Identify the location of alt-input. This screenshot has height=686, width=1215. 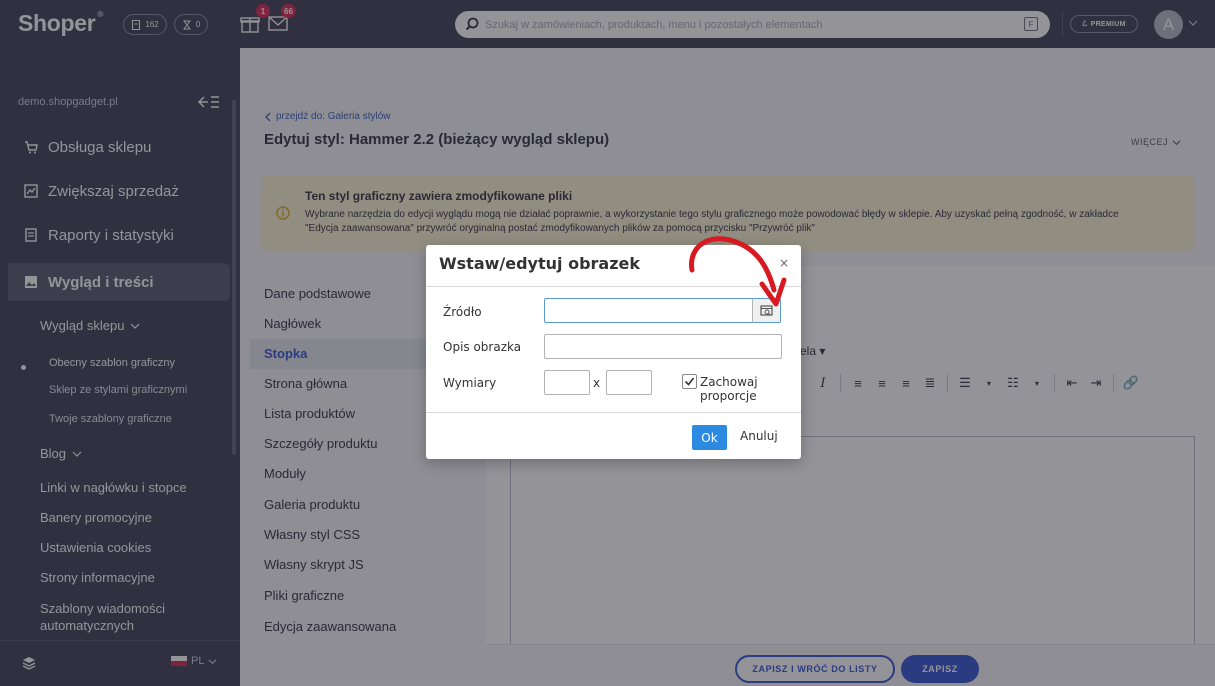
(663, 346).